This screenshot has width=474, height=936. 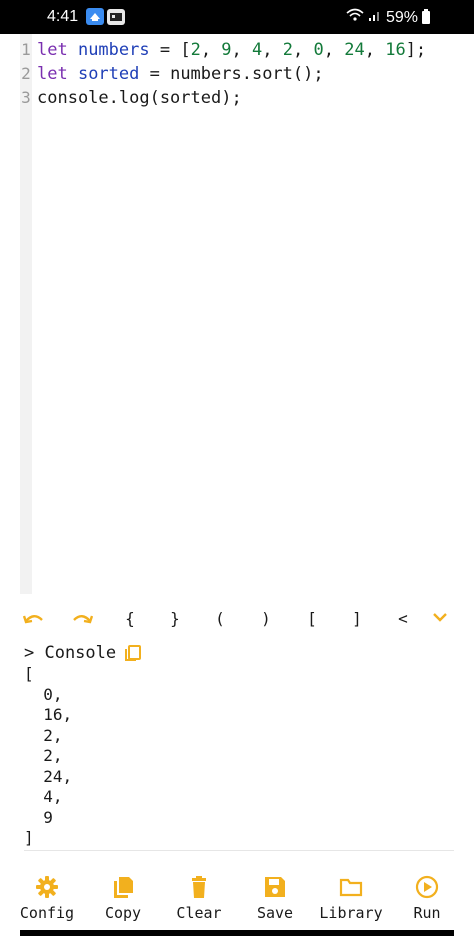 I want to click on insert-bracket-open-button: [, so click(x=312, y=619).